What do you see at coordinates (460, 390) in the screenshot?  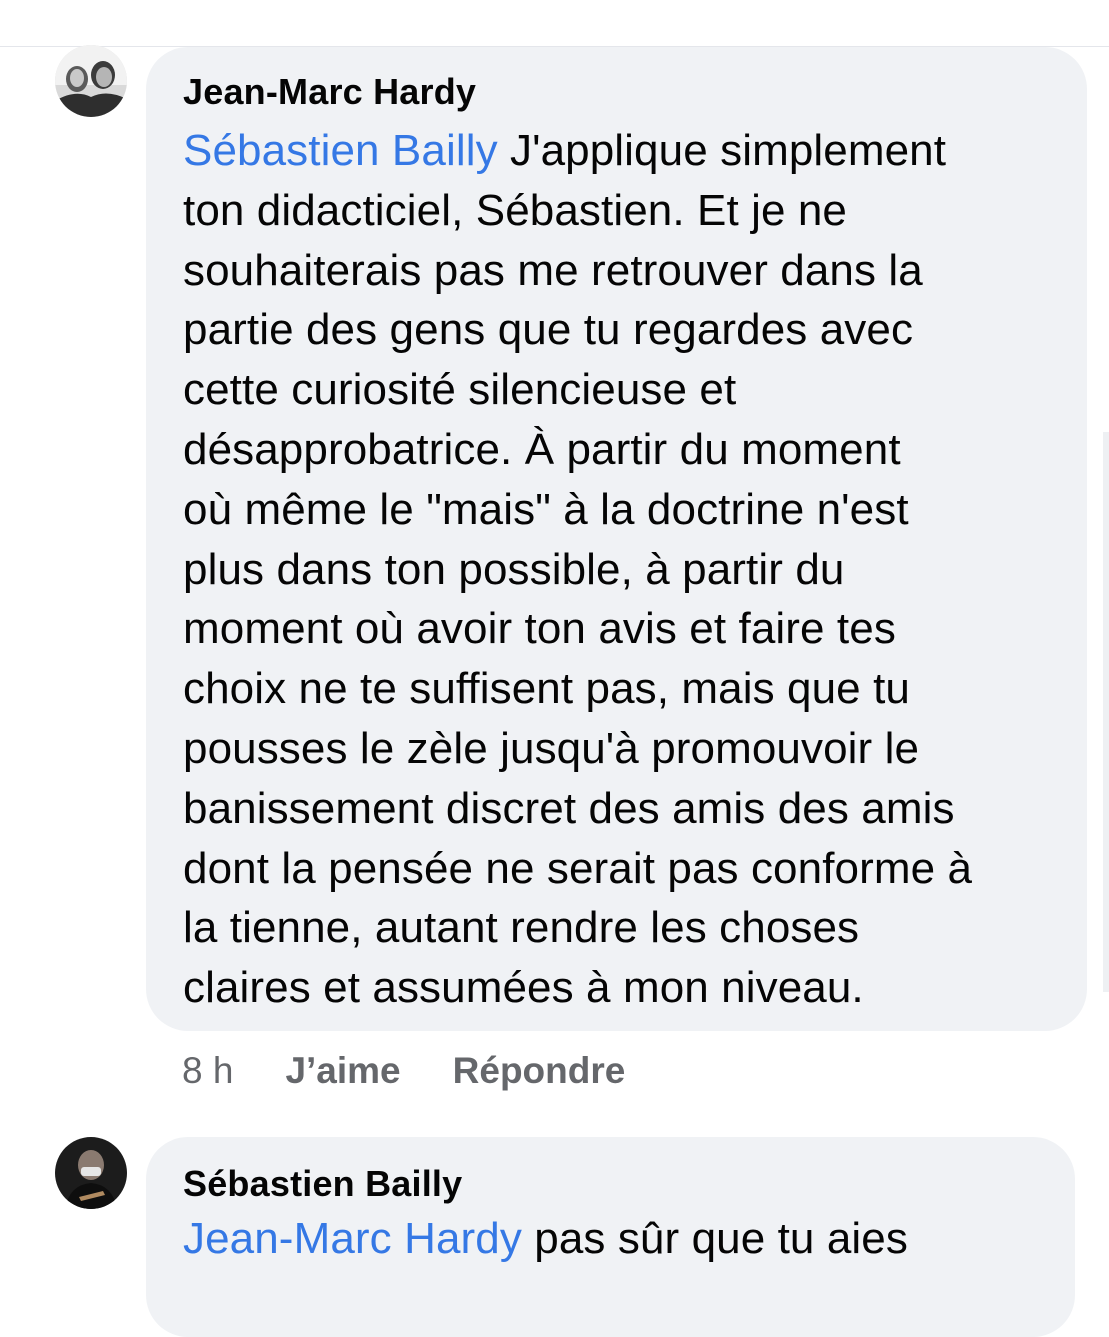 I see `comment-line: cette curiosité silencieuse et` at bounding box center [460, 390].